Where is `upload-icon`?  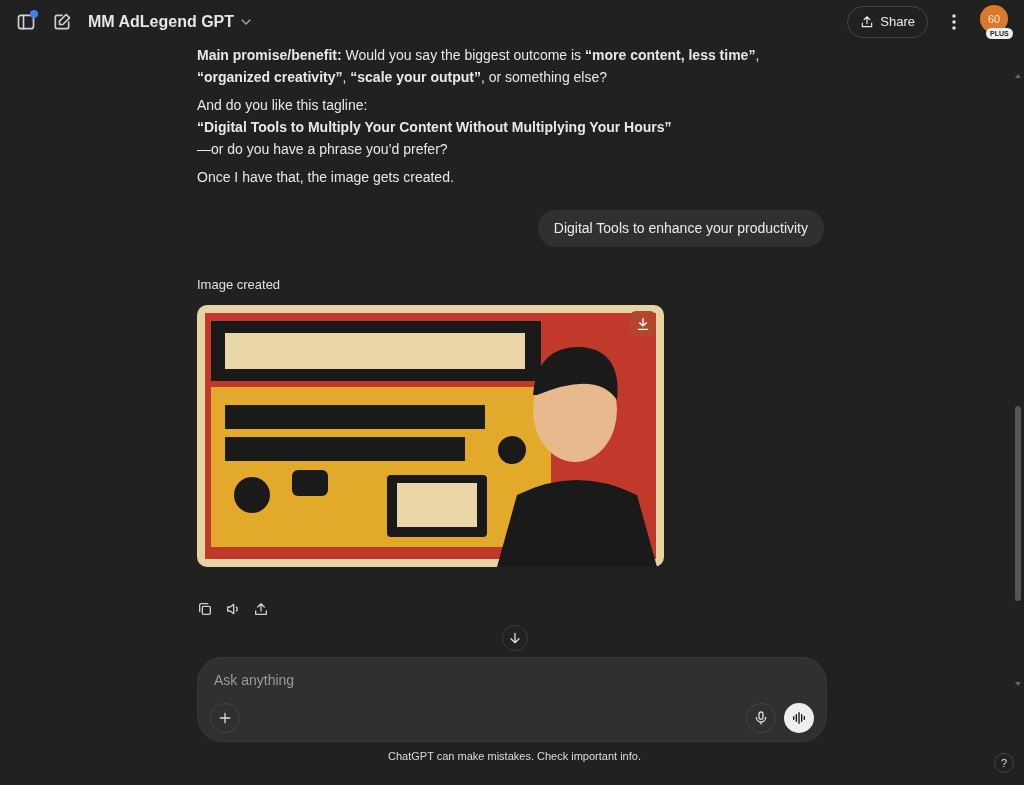
upload-icon is located at coordinates (261, 608).